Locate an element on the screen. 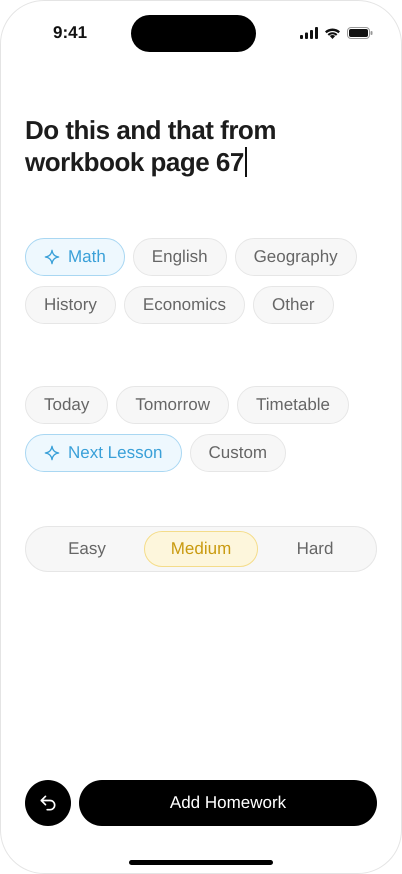  status-time: 9:41 is located at coordinates (70, 33).